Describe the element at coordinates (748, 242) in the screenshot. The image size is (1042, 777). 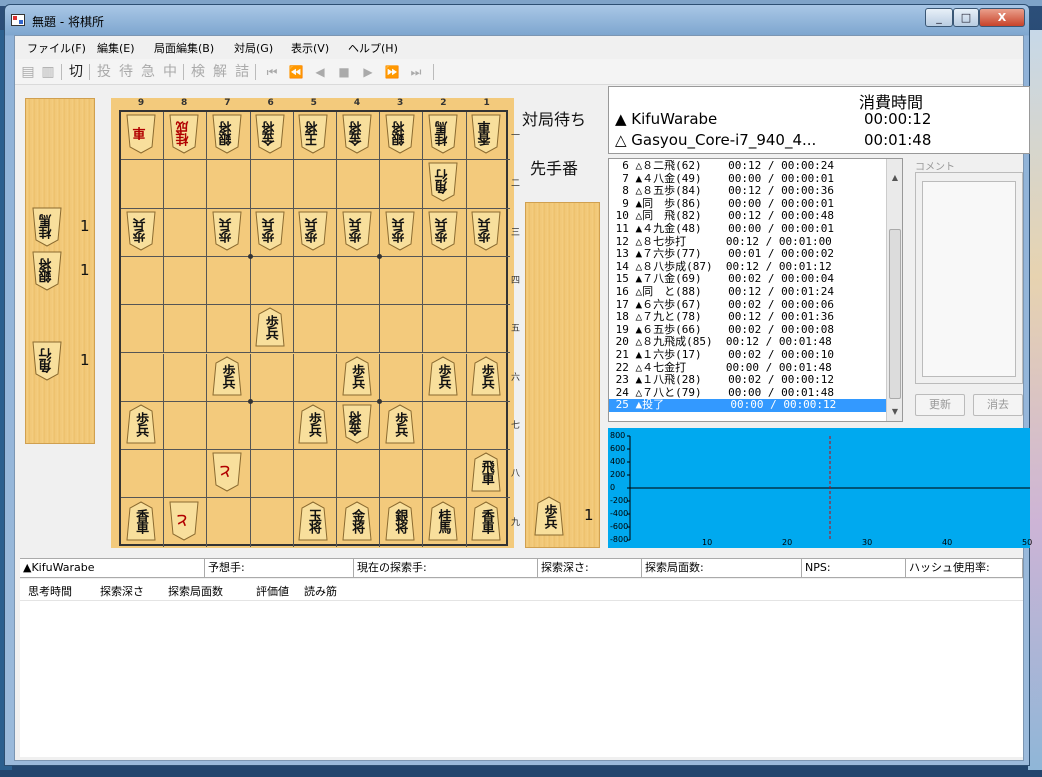
I see `kifu-row: 12 △８七歩打 00:12 / 00:01:00` at that location.